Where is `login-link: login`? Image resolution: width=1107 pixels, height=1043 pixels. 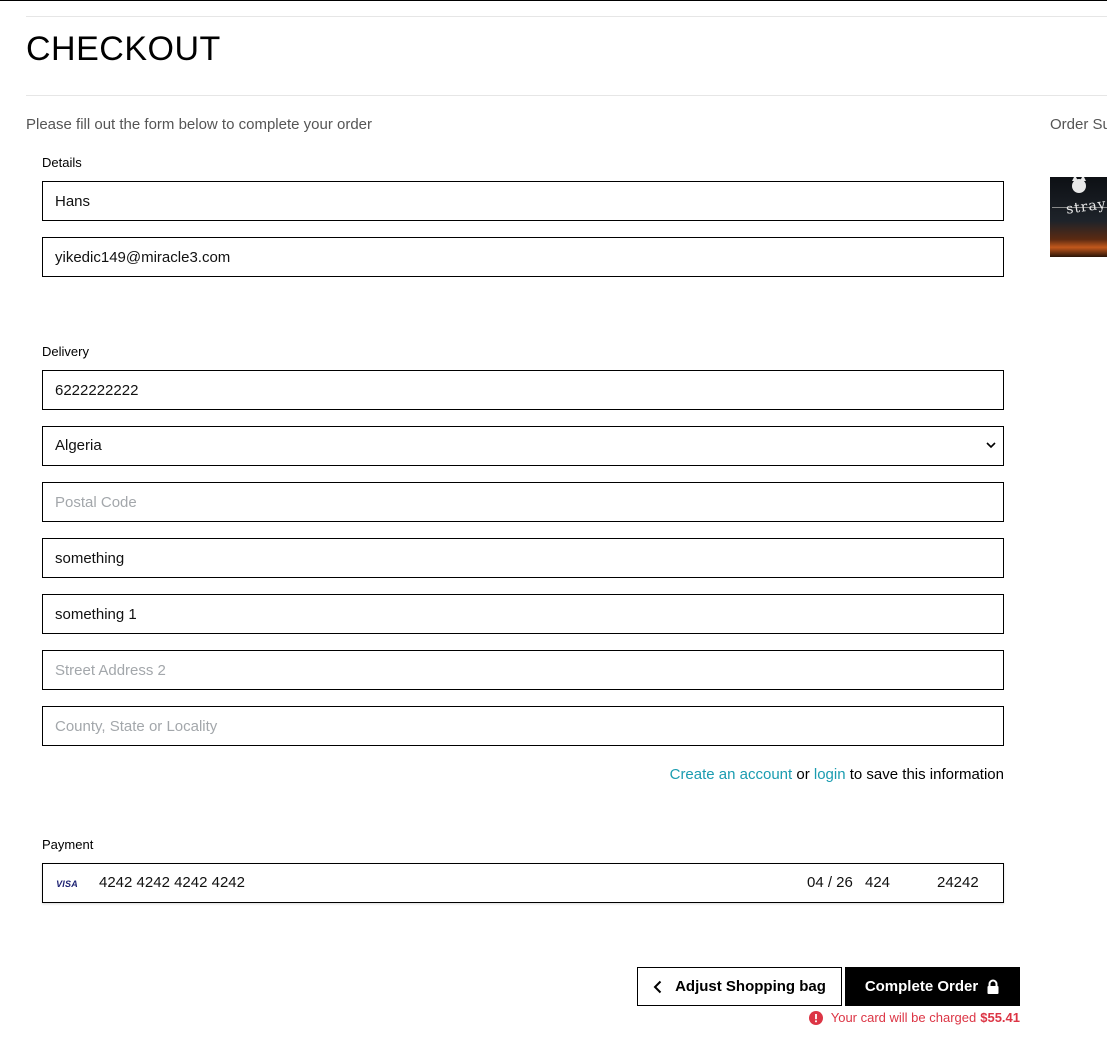 login-link: login is located at coordinates (830, 774).